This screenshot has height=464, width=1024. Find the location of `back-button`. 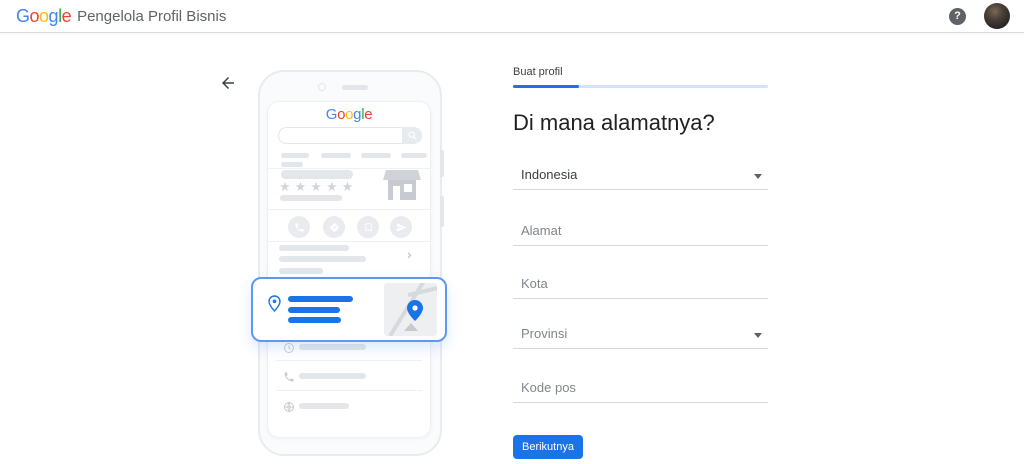

back-button is located at coordinates (229, 84).